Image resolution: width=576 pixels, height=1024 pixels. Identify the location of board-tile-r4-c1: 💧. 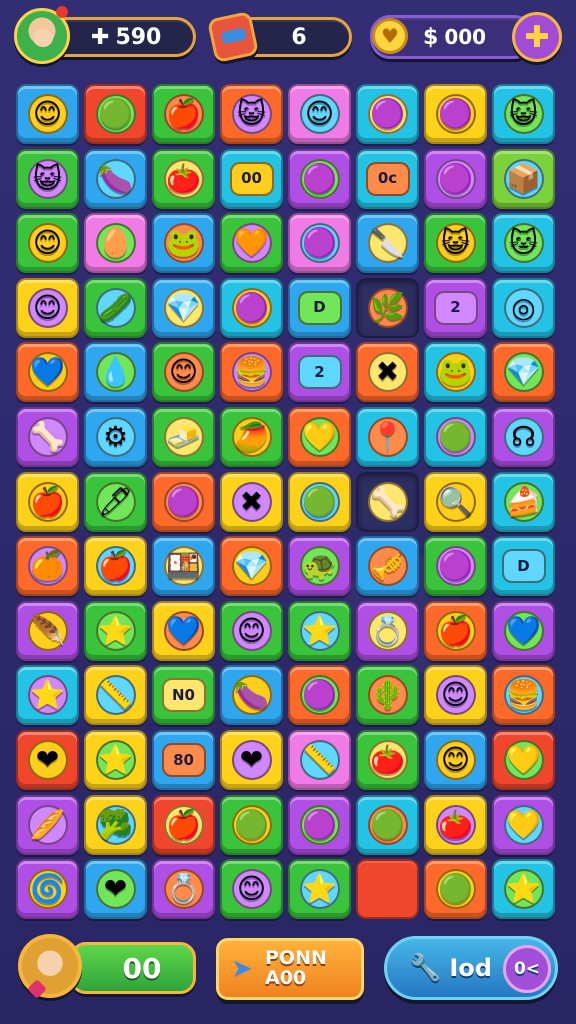
(115, 372).